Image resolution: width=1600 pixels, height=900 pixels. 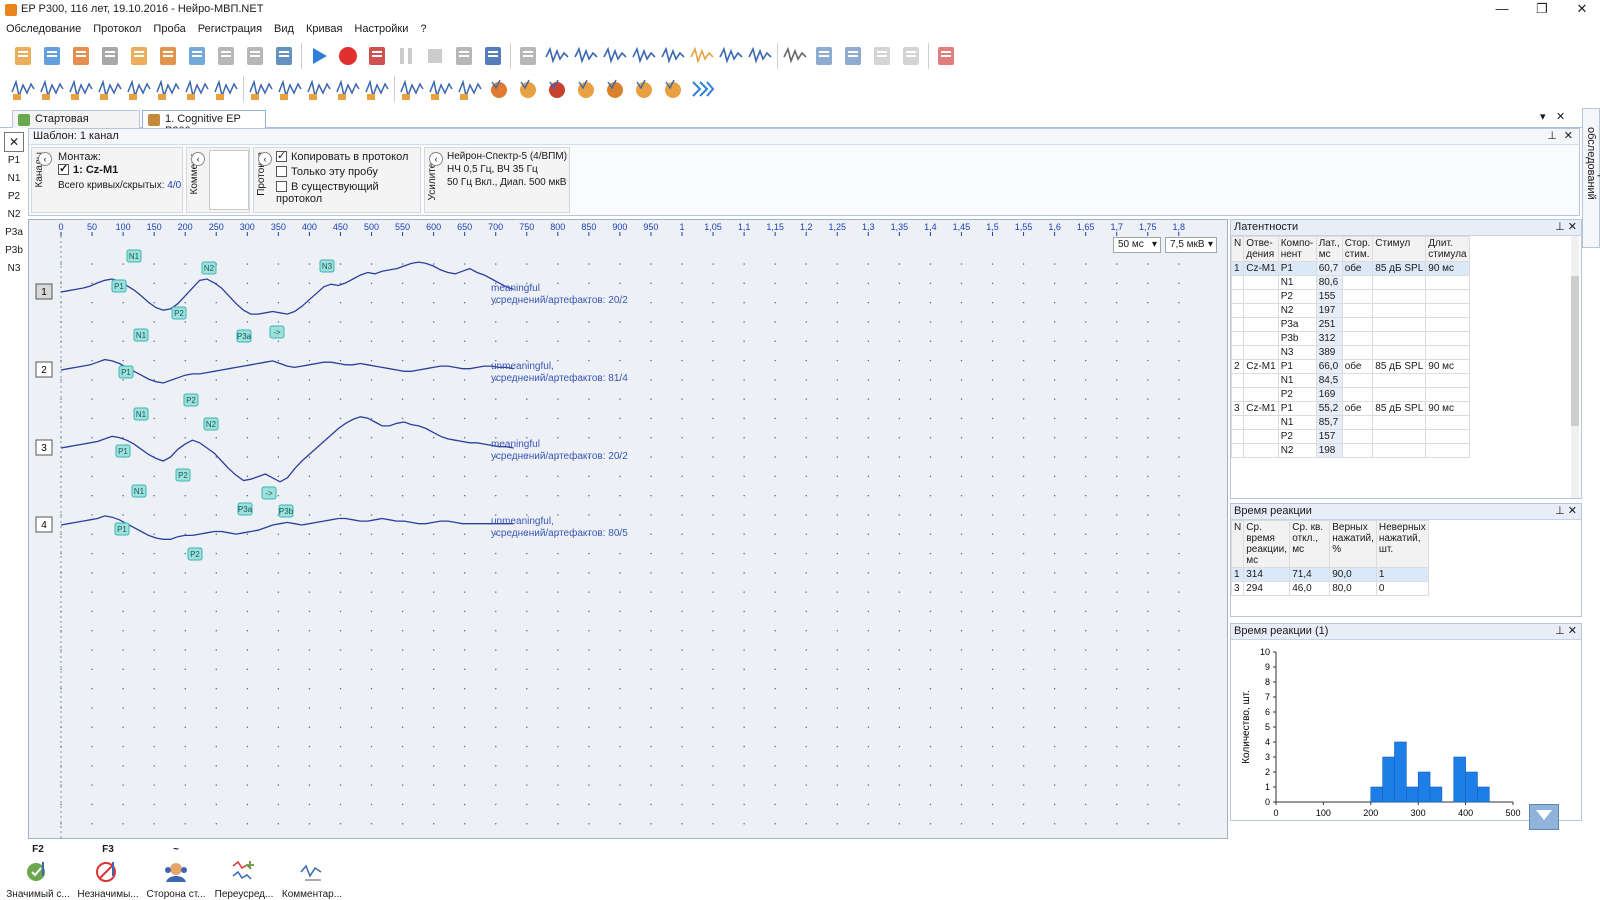 What do you see at coordinates (14, 251) in the screenshot?
I see `label-p3b: P3b` at bounding box center [14, 251].